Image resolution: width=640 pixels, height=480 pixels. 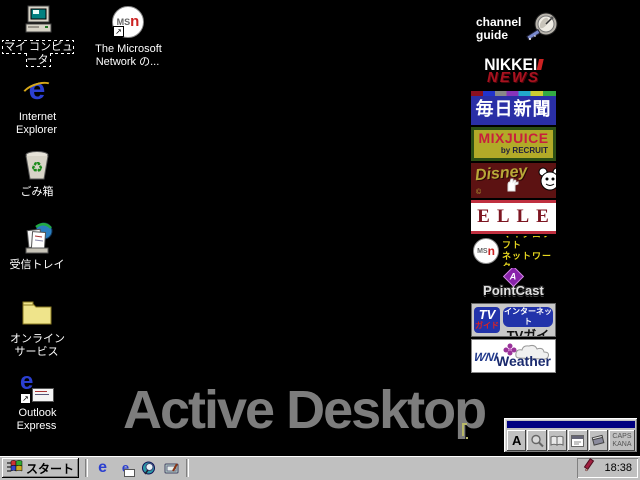 I want to click on start-button-label: スタート, so click(x=50, y=468).